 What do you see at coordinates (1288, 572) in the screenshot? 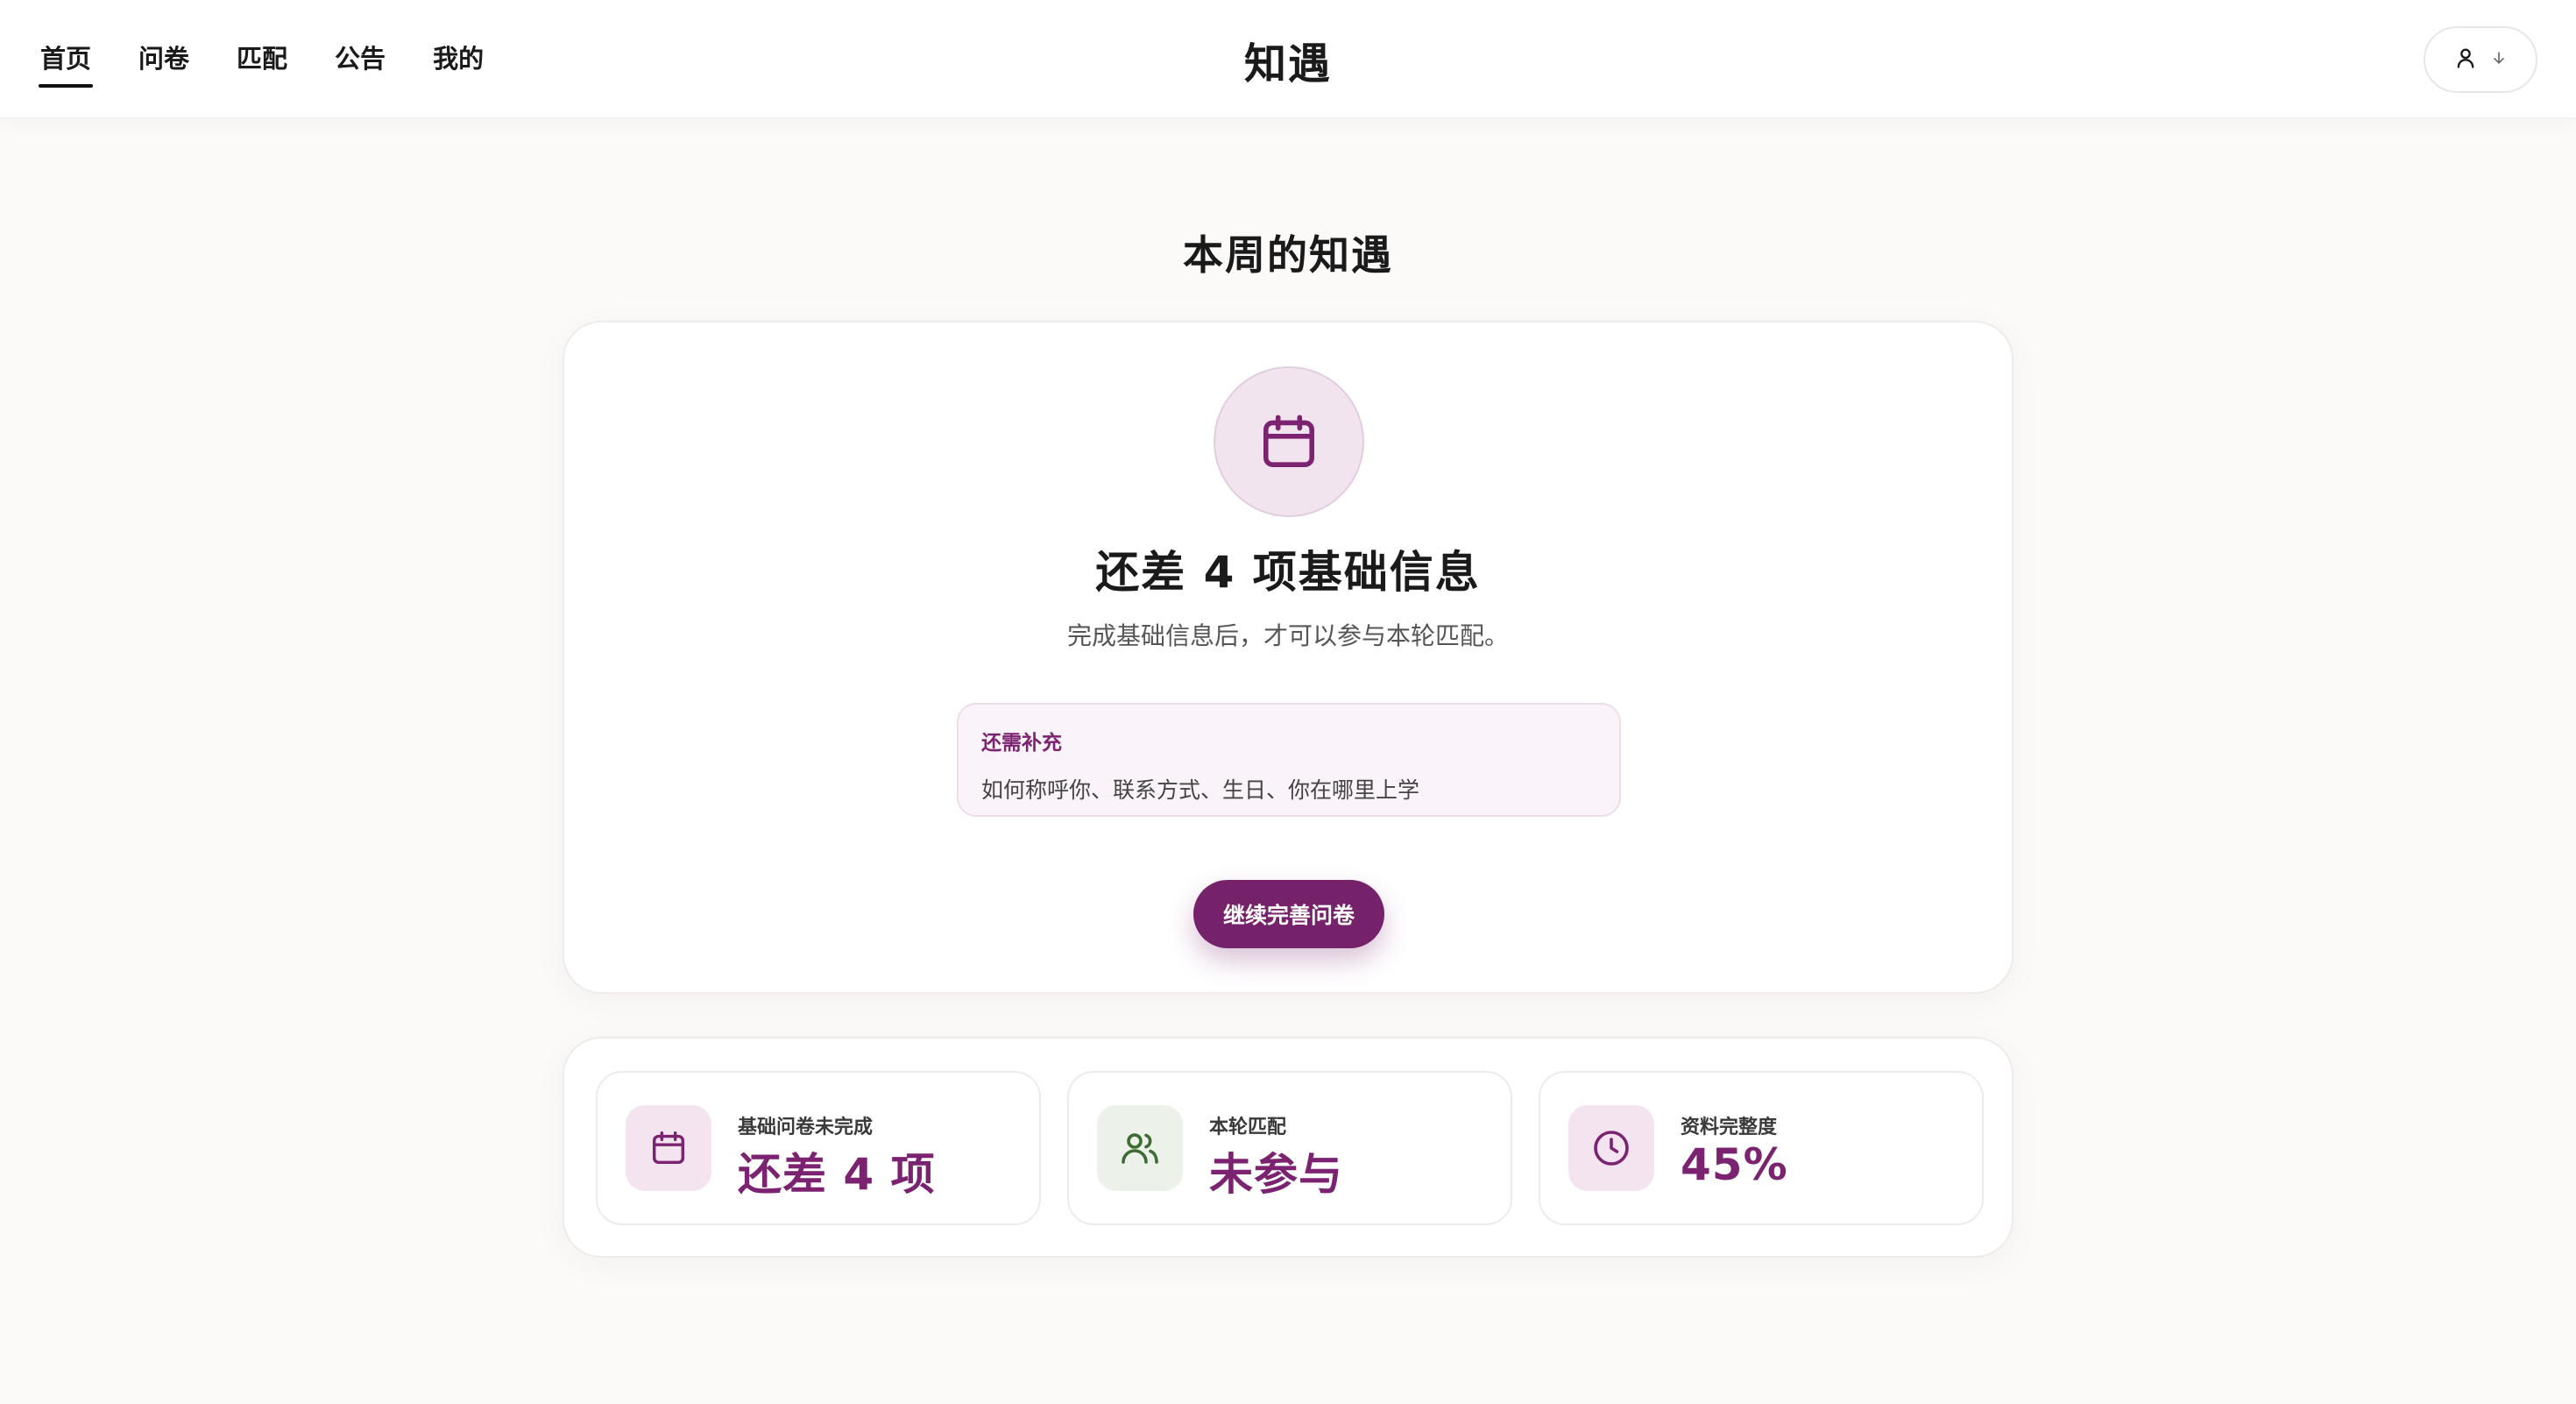
I see `card-title: 还差 4 项基础信息` at bounding box center [1288, 572].